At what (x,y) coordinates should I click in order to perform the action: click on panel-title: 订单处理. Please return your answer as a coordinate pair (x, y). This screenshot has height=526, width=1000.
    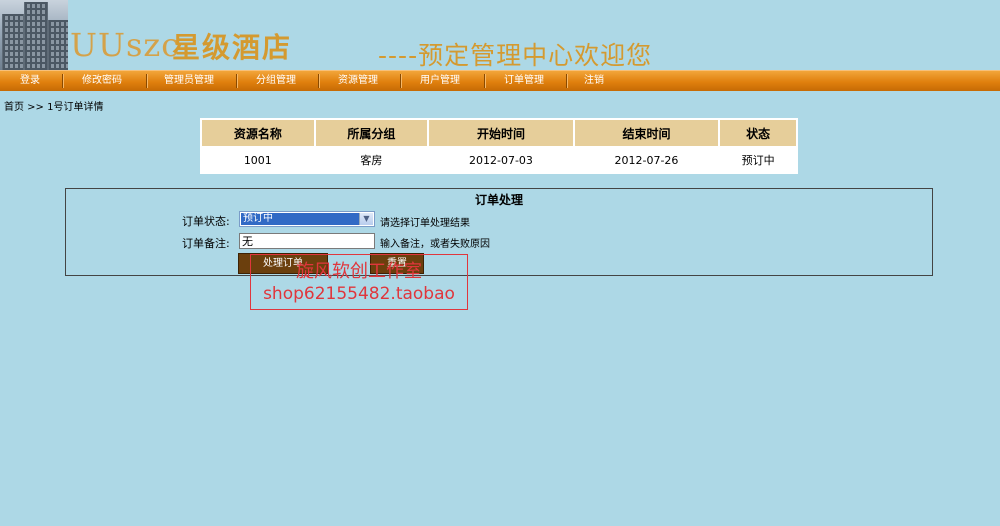
    Looking at the image, I should click on (498, 200).